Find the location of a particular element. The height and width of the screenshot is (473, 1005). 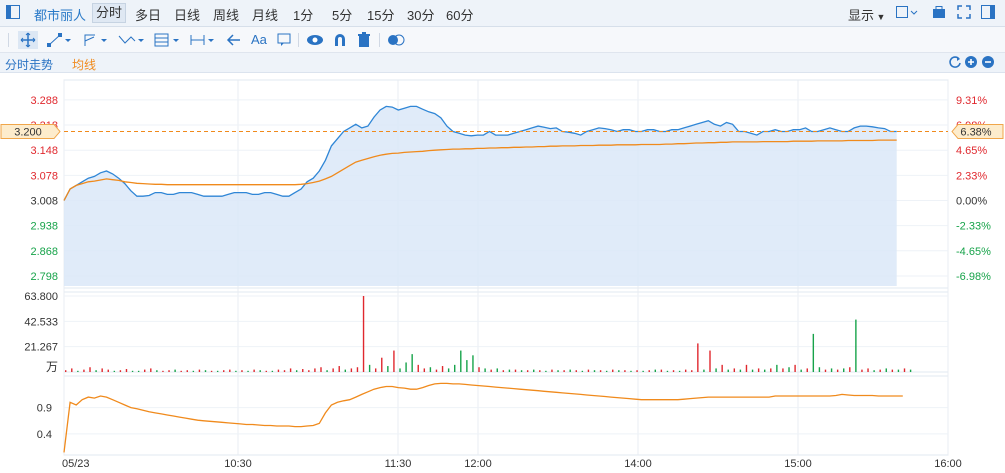

crosshair-tool-icon is located at coordinates (28, 40).